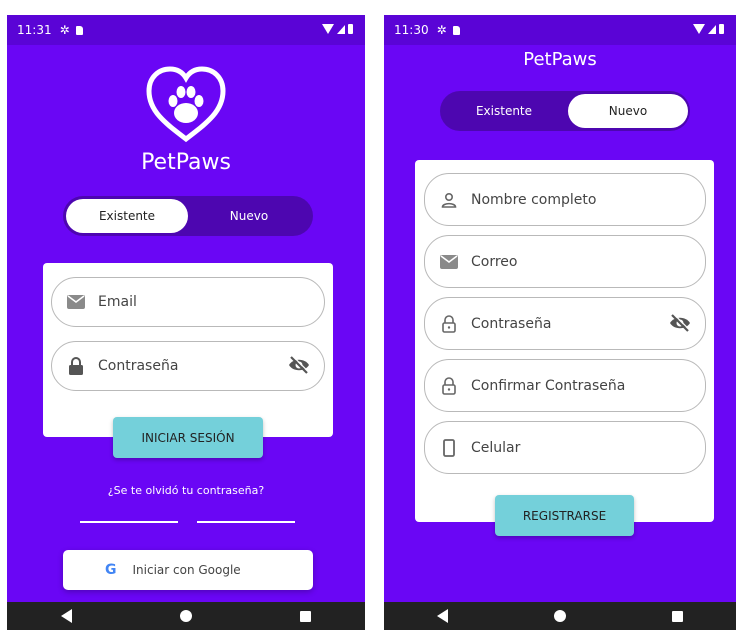 The width and height of the screenshot is (736, 630). Describe the element at coordinates (76, 366) in the screenshot. I see `lock-icon` at that location.